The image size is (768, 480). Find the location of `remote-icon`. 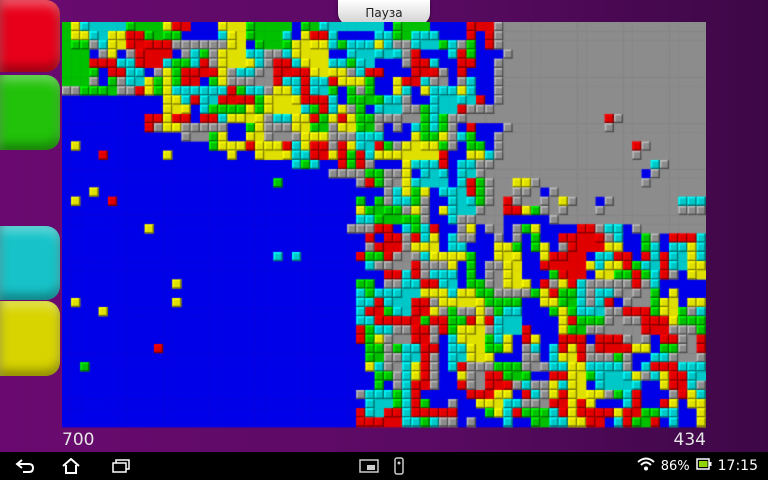

remote-icon is located at coordinates (399, 466).